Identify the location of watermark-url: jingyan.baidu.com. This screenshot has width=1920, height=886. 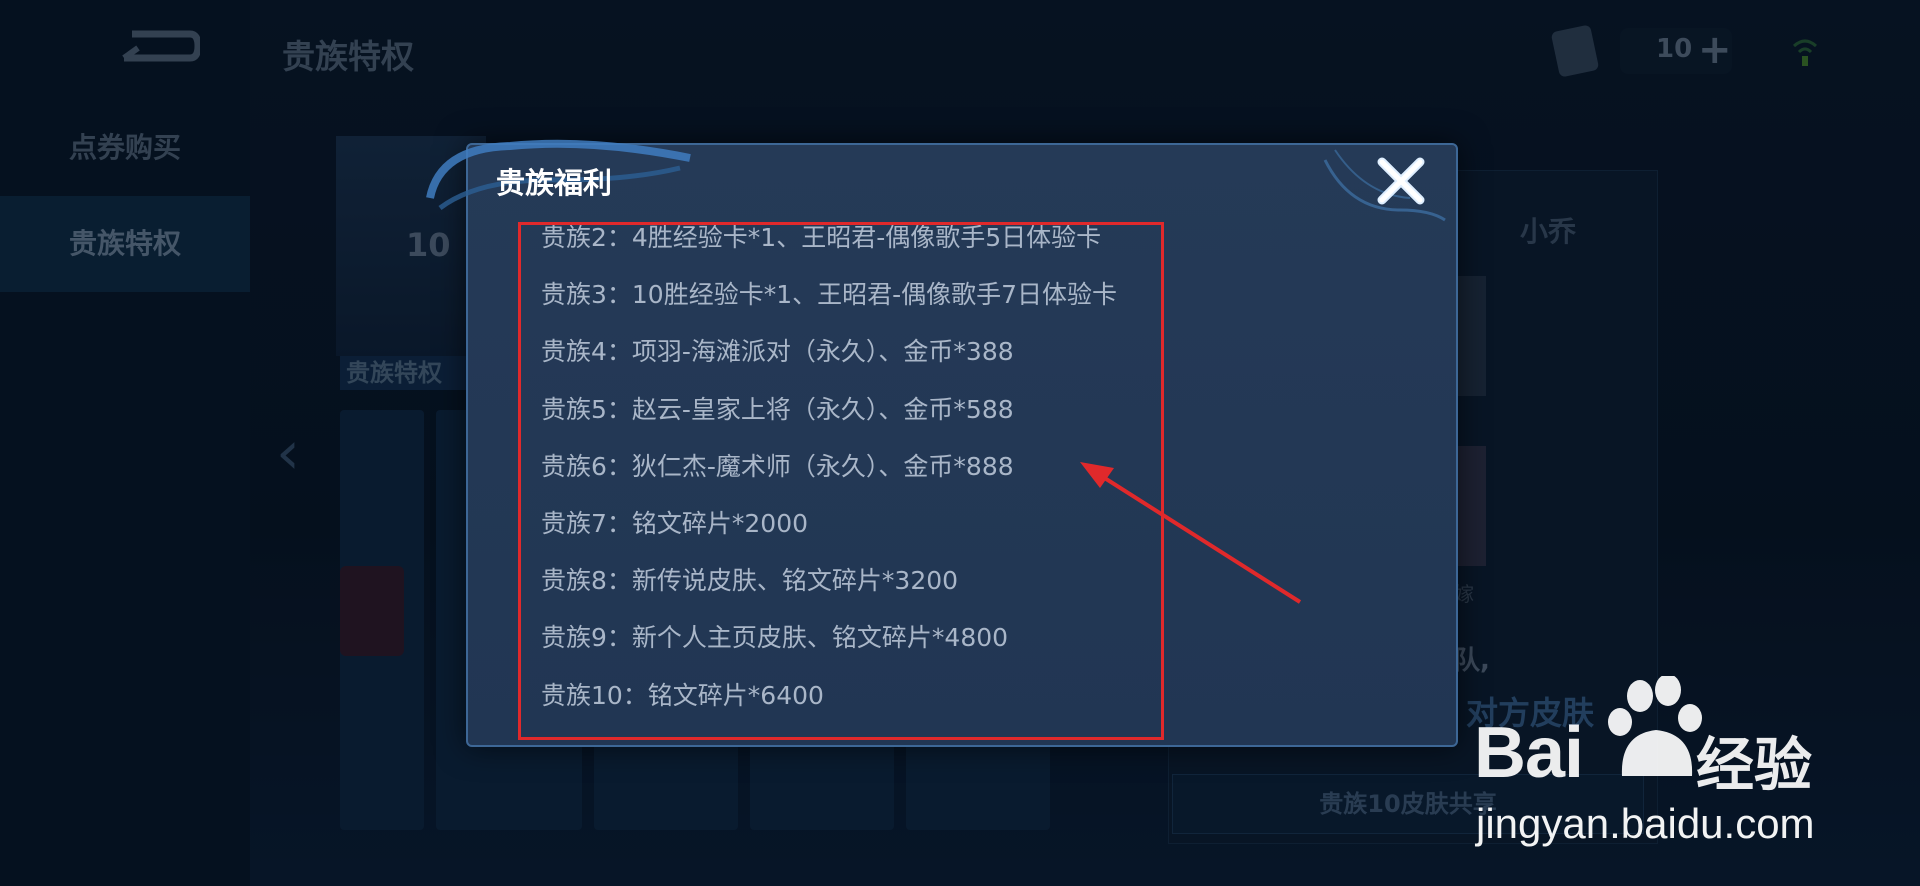
(1645, 823).